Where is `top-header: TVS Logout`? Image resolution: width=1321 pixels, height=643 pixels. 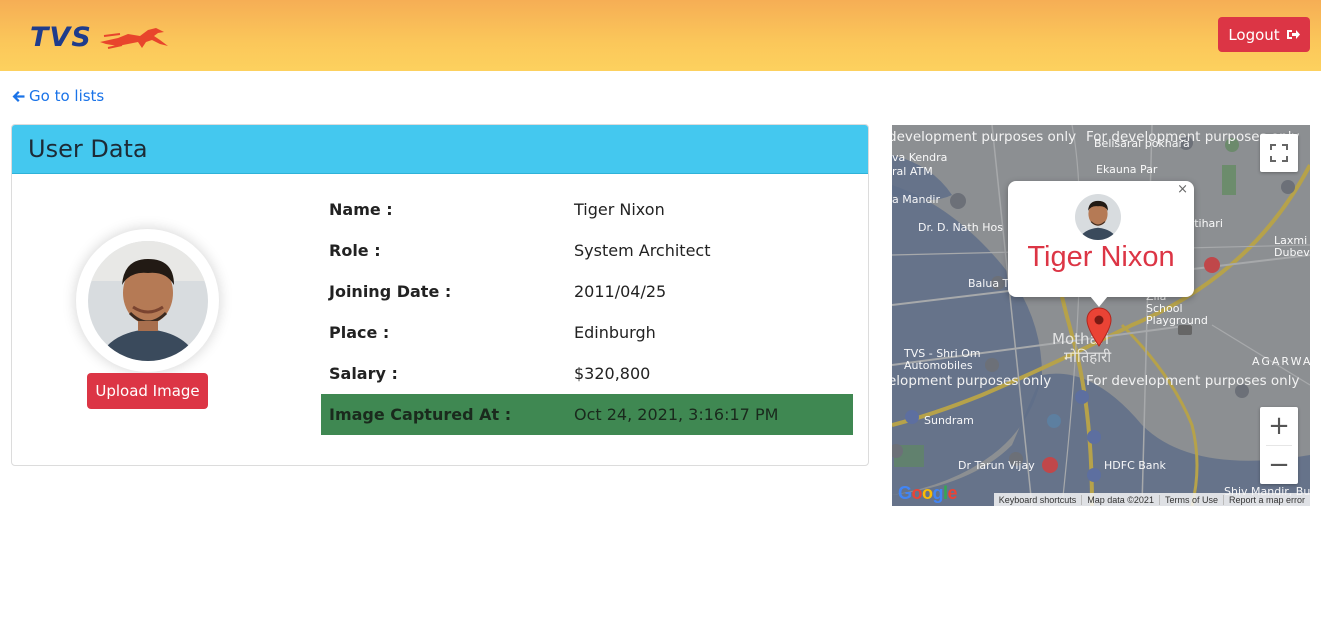 top-header: TVS Logout is located at coordinates (660, 35).